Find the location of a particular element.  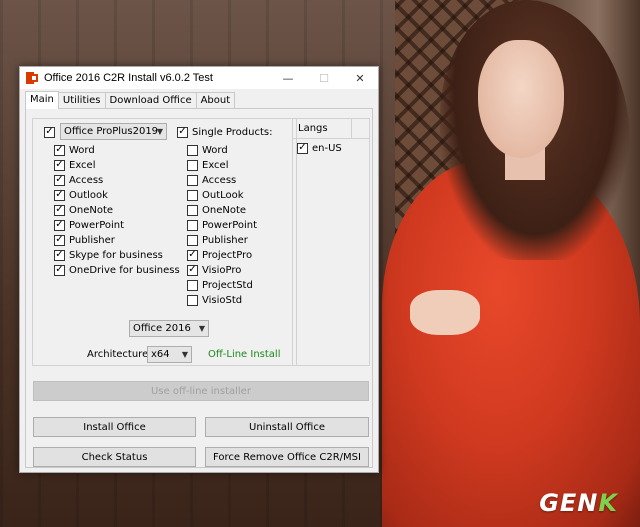

suite-app-powerpoint: ✓ PowerPoint is located at coordinates (89, 225).